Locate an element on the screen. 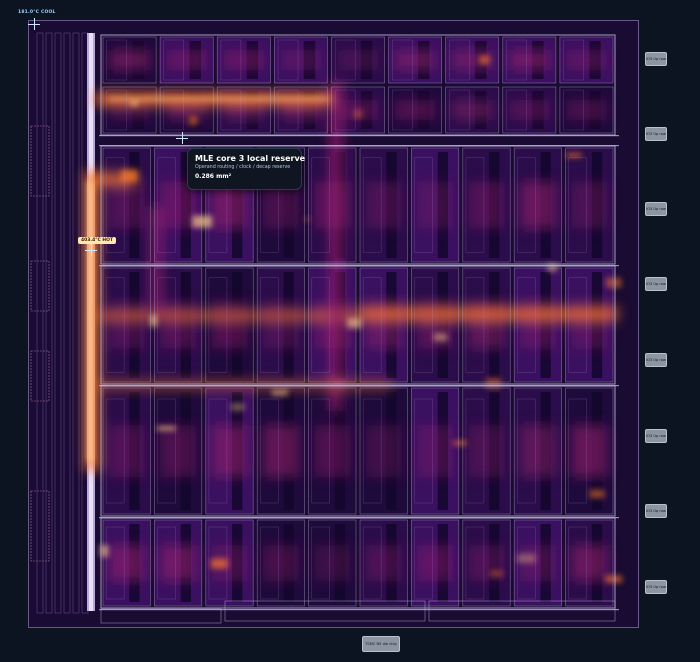 The height and width of the screenshot is (662, 700). cursor-crosshair-icon is located at coordinates (182, 138).